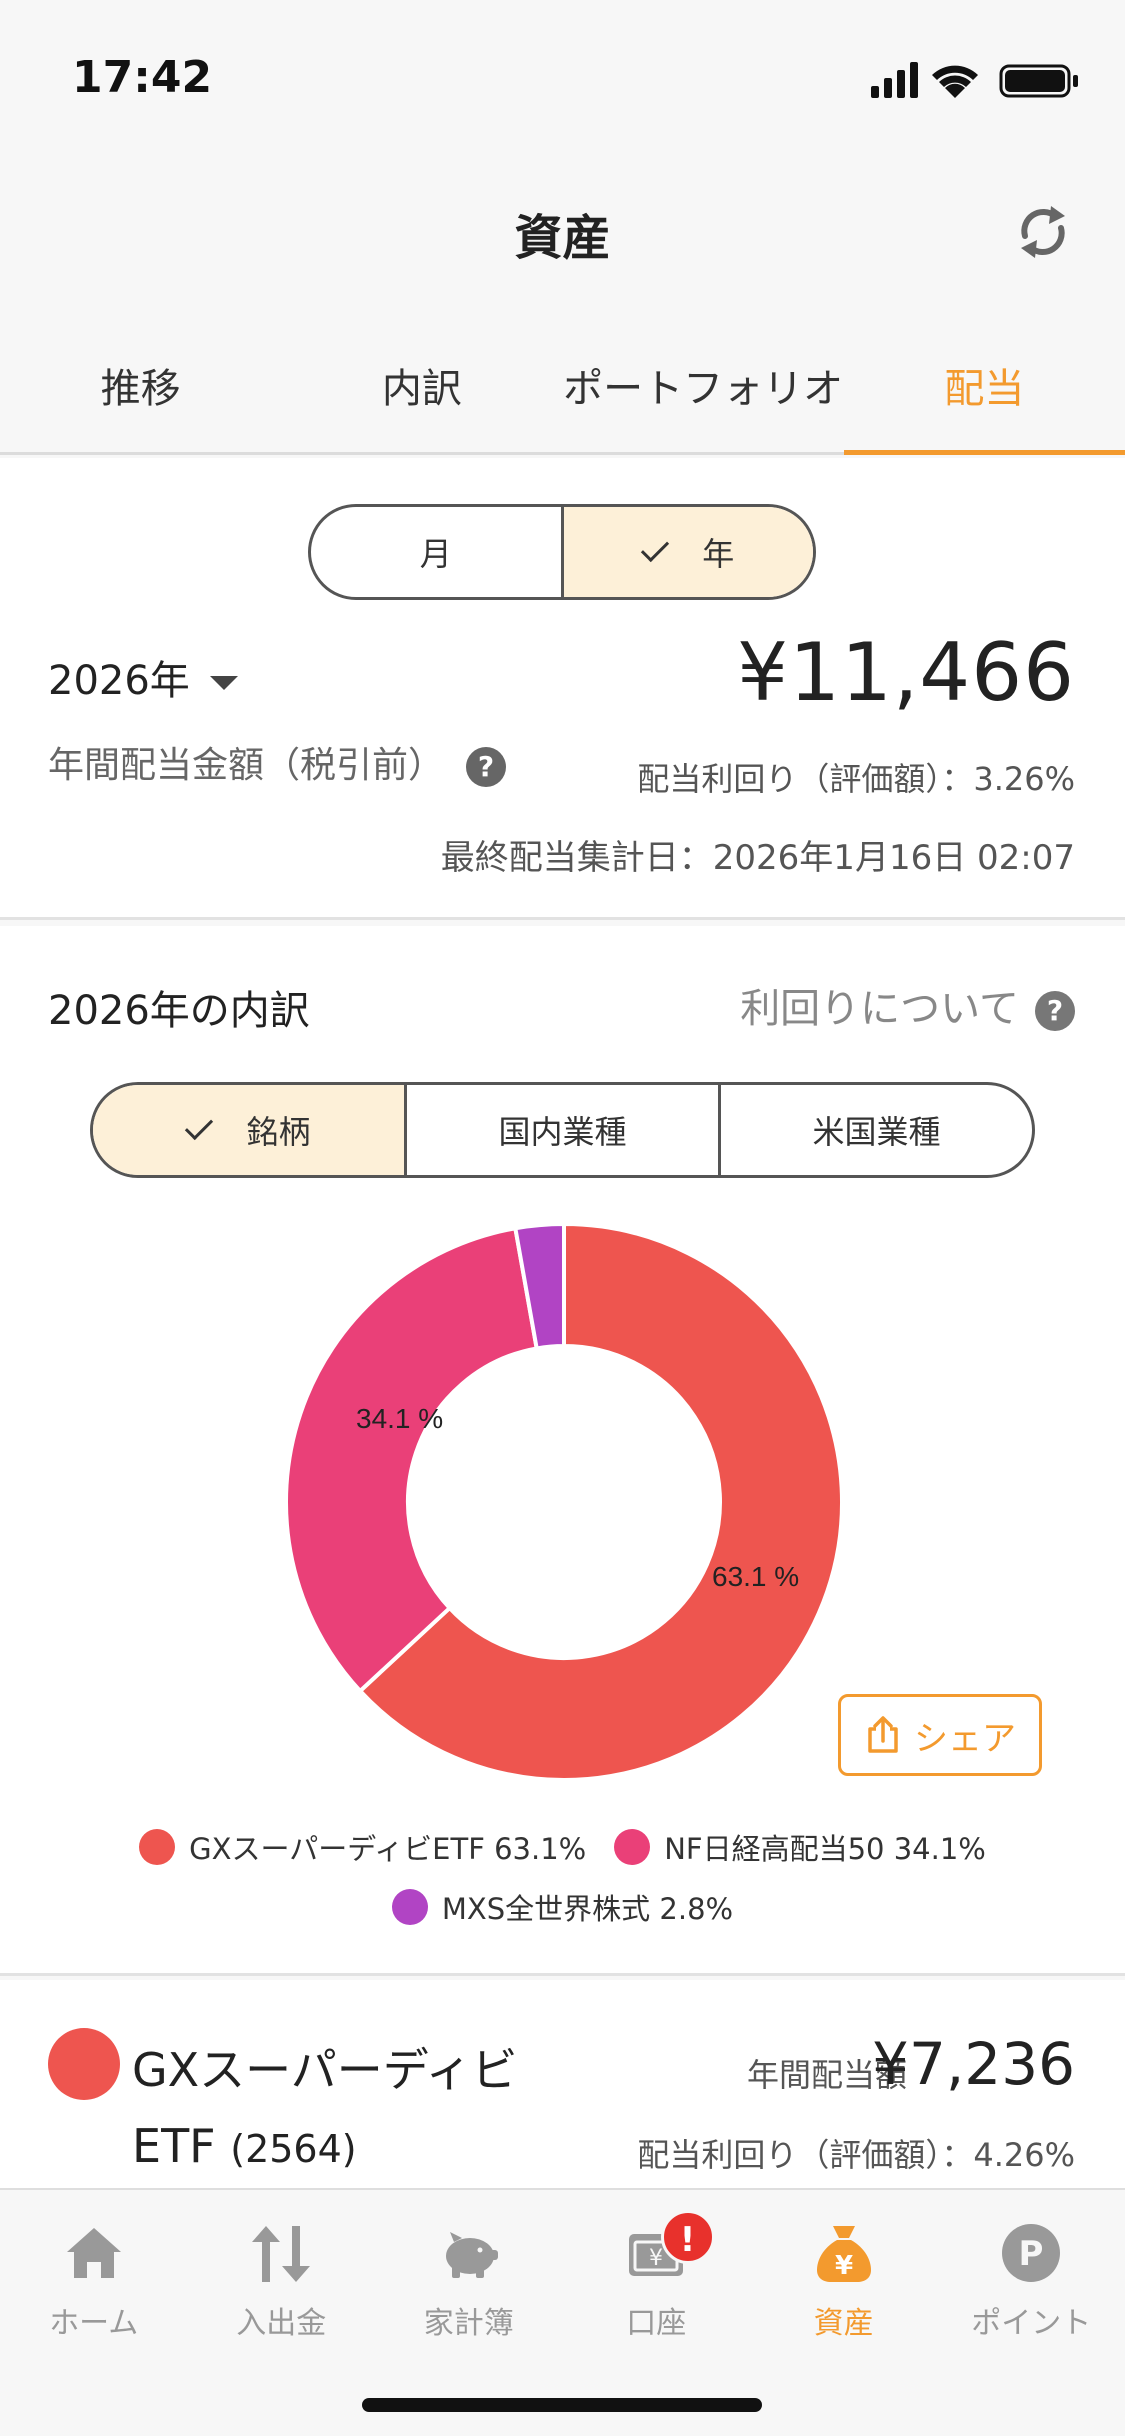  What do you see at coordinates (955, 81) in the screenshot?
I see `wifi-icon` at bounding box center [955, 81].